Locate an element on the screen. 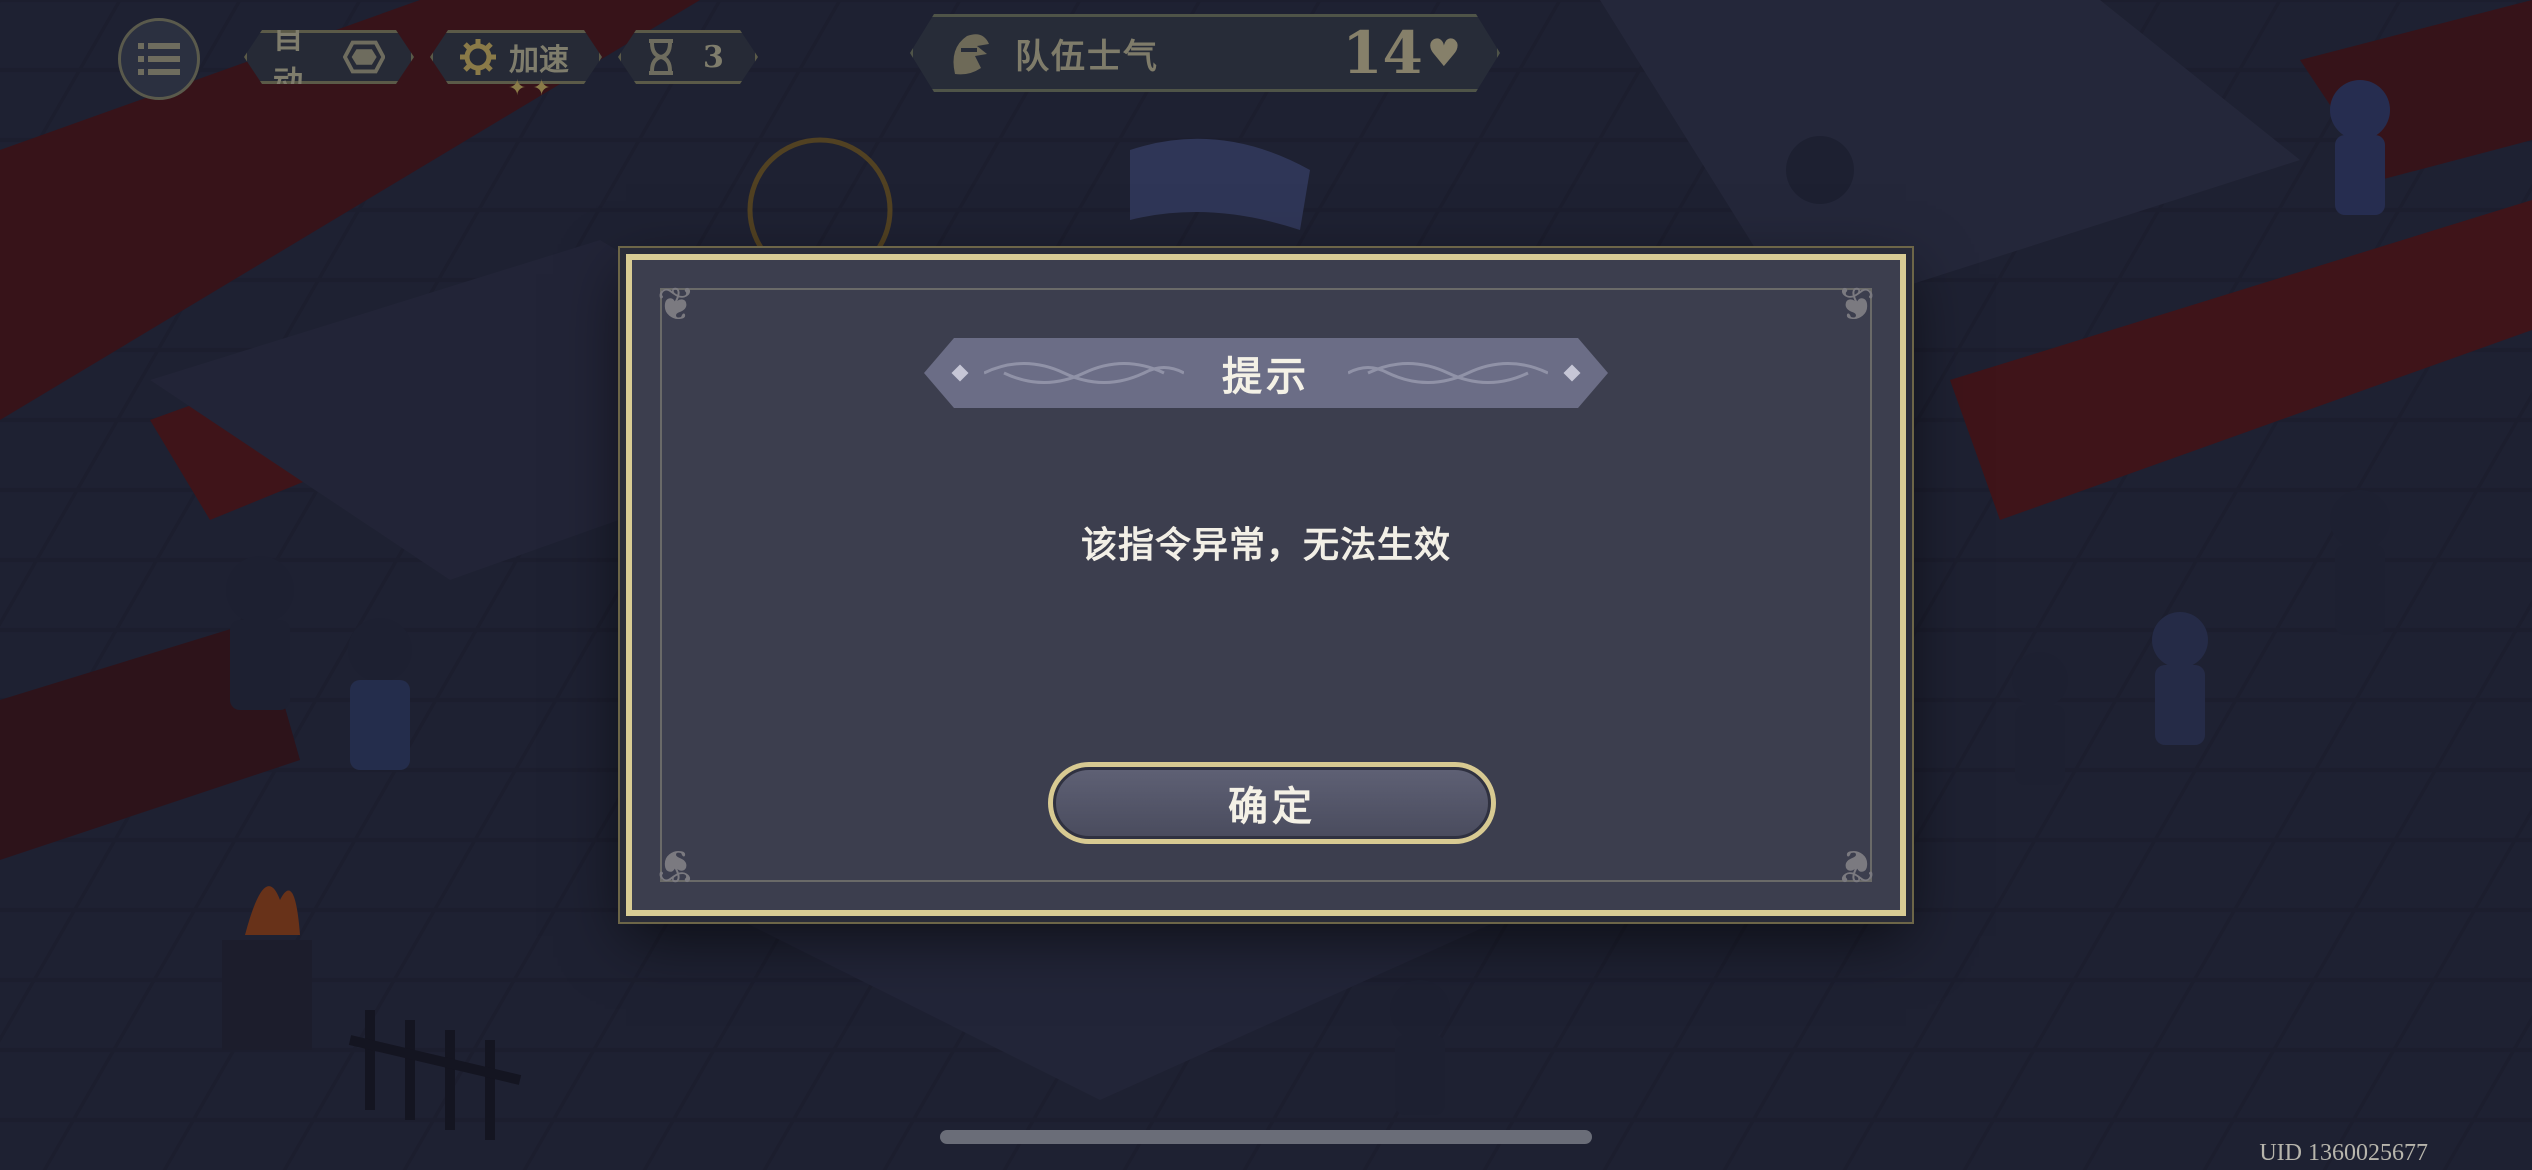 Image resolution: width=2532 pixels, height=1170 pixels. list-icon is located at coordinates (159, 59).